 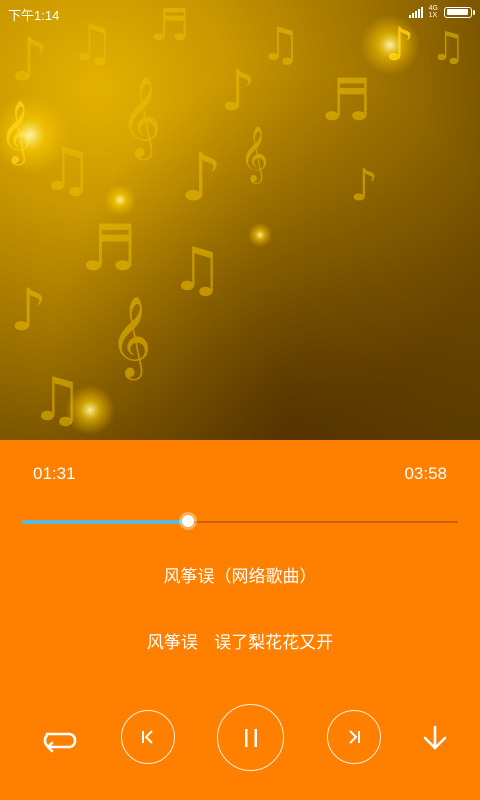 I want to click on status-time: 下午1:14, so click(x=34, y=15).